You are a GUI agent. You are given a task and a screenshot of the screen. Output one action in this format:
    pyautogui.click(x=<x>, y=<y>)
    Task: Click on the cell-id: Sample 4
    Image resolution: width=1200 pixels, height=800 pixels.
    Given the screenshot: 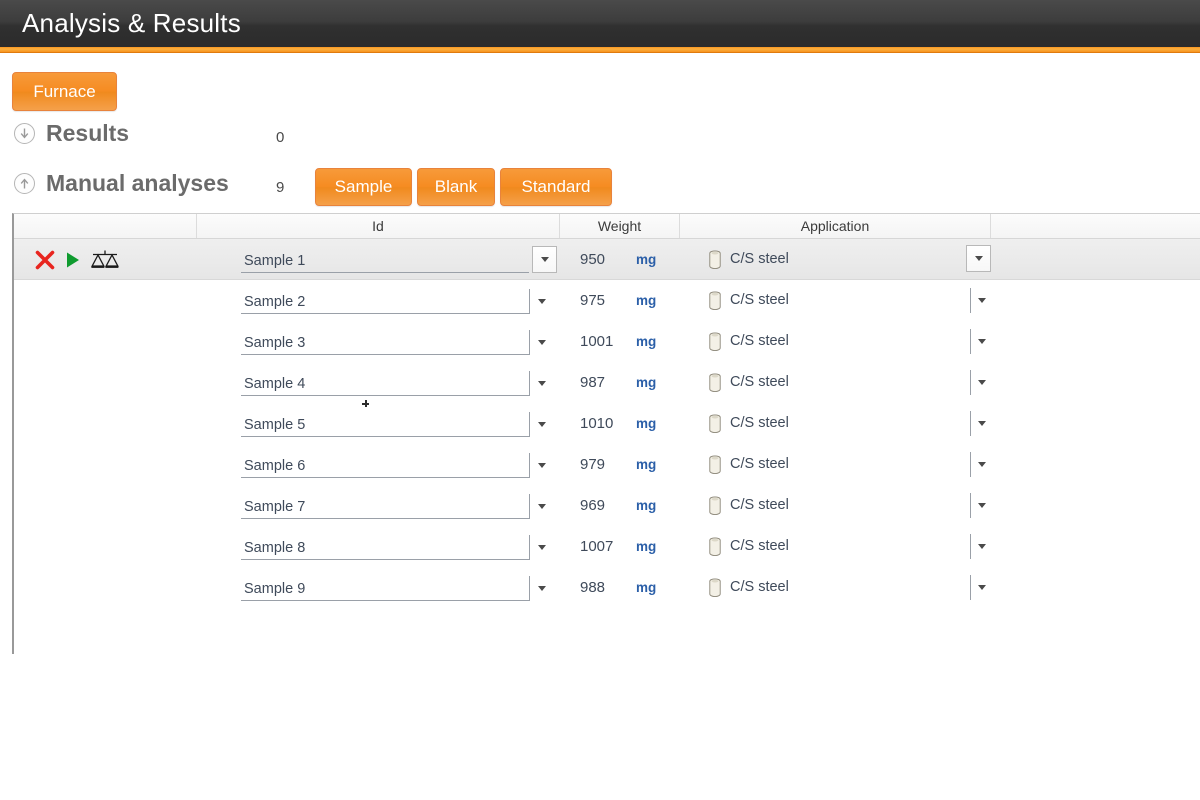 What is the action you would take?
    pyautogui.click(x=400, y=382)
    